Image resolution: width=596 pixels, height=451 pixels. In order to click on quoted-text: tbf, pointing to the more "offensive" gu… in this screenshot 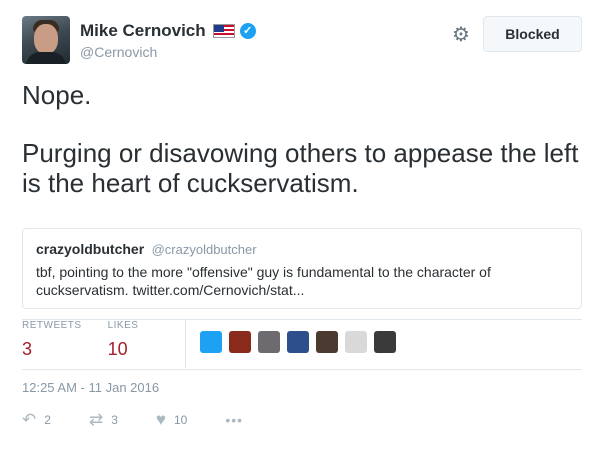, I will do `click(263, 281)`.